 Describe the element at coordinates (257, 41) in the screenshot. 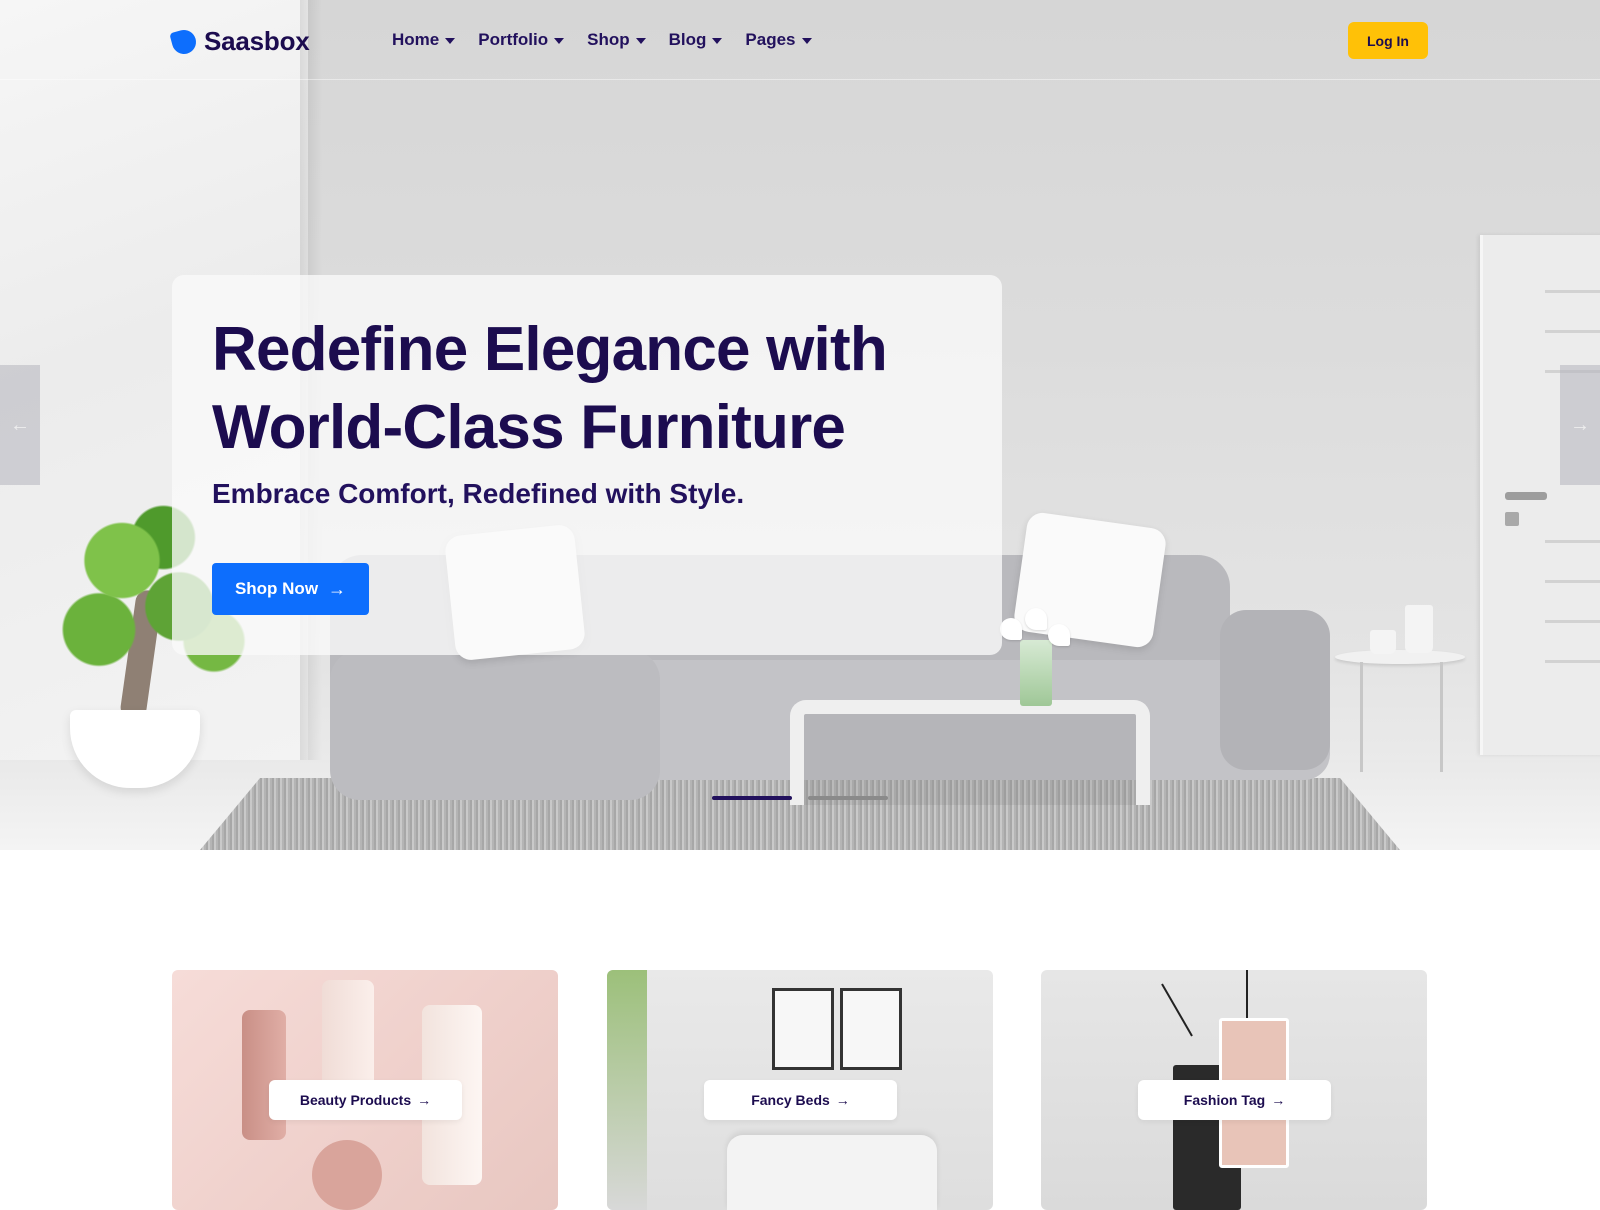

I see `brand-name: Saasbox` at that location.